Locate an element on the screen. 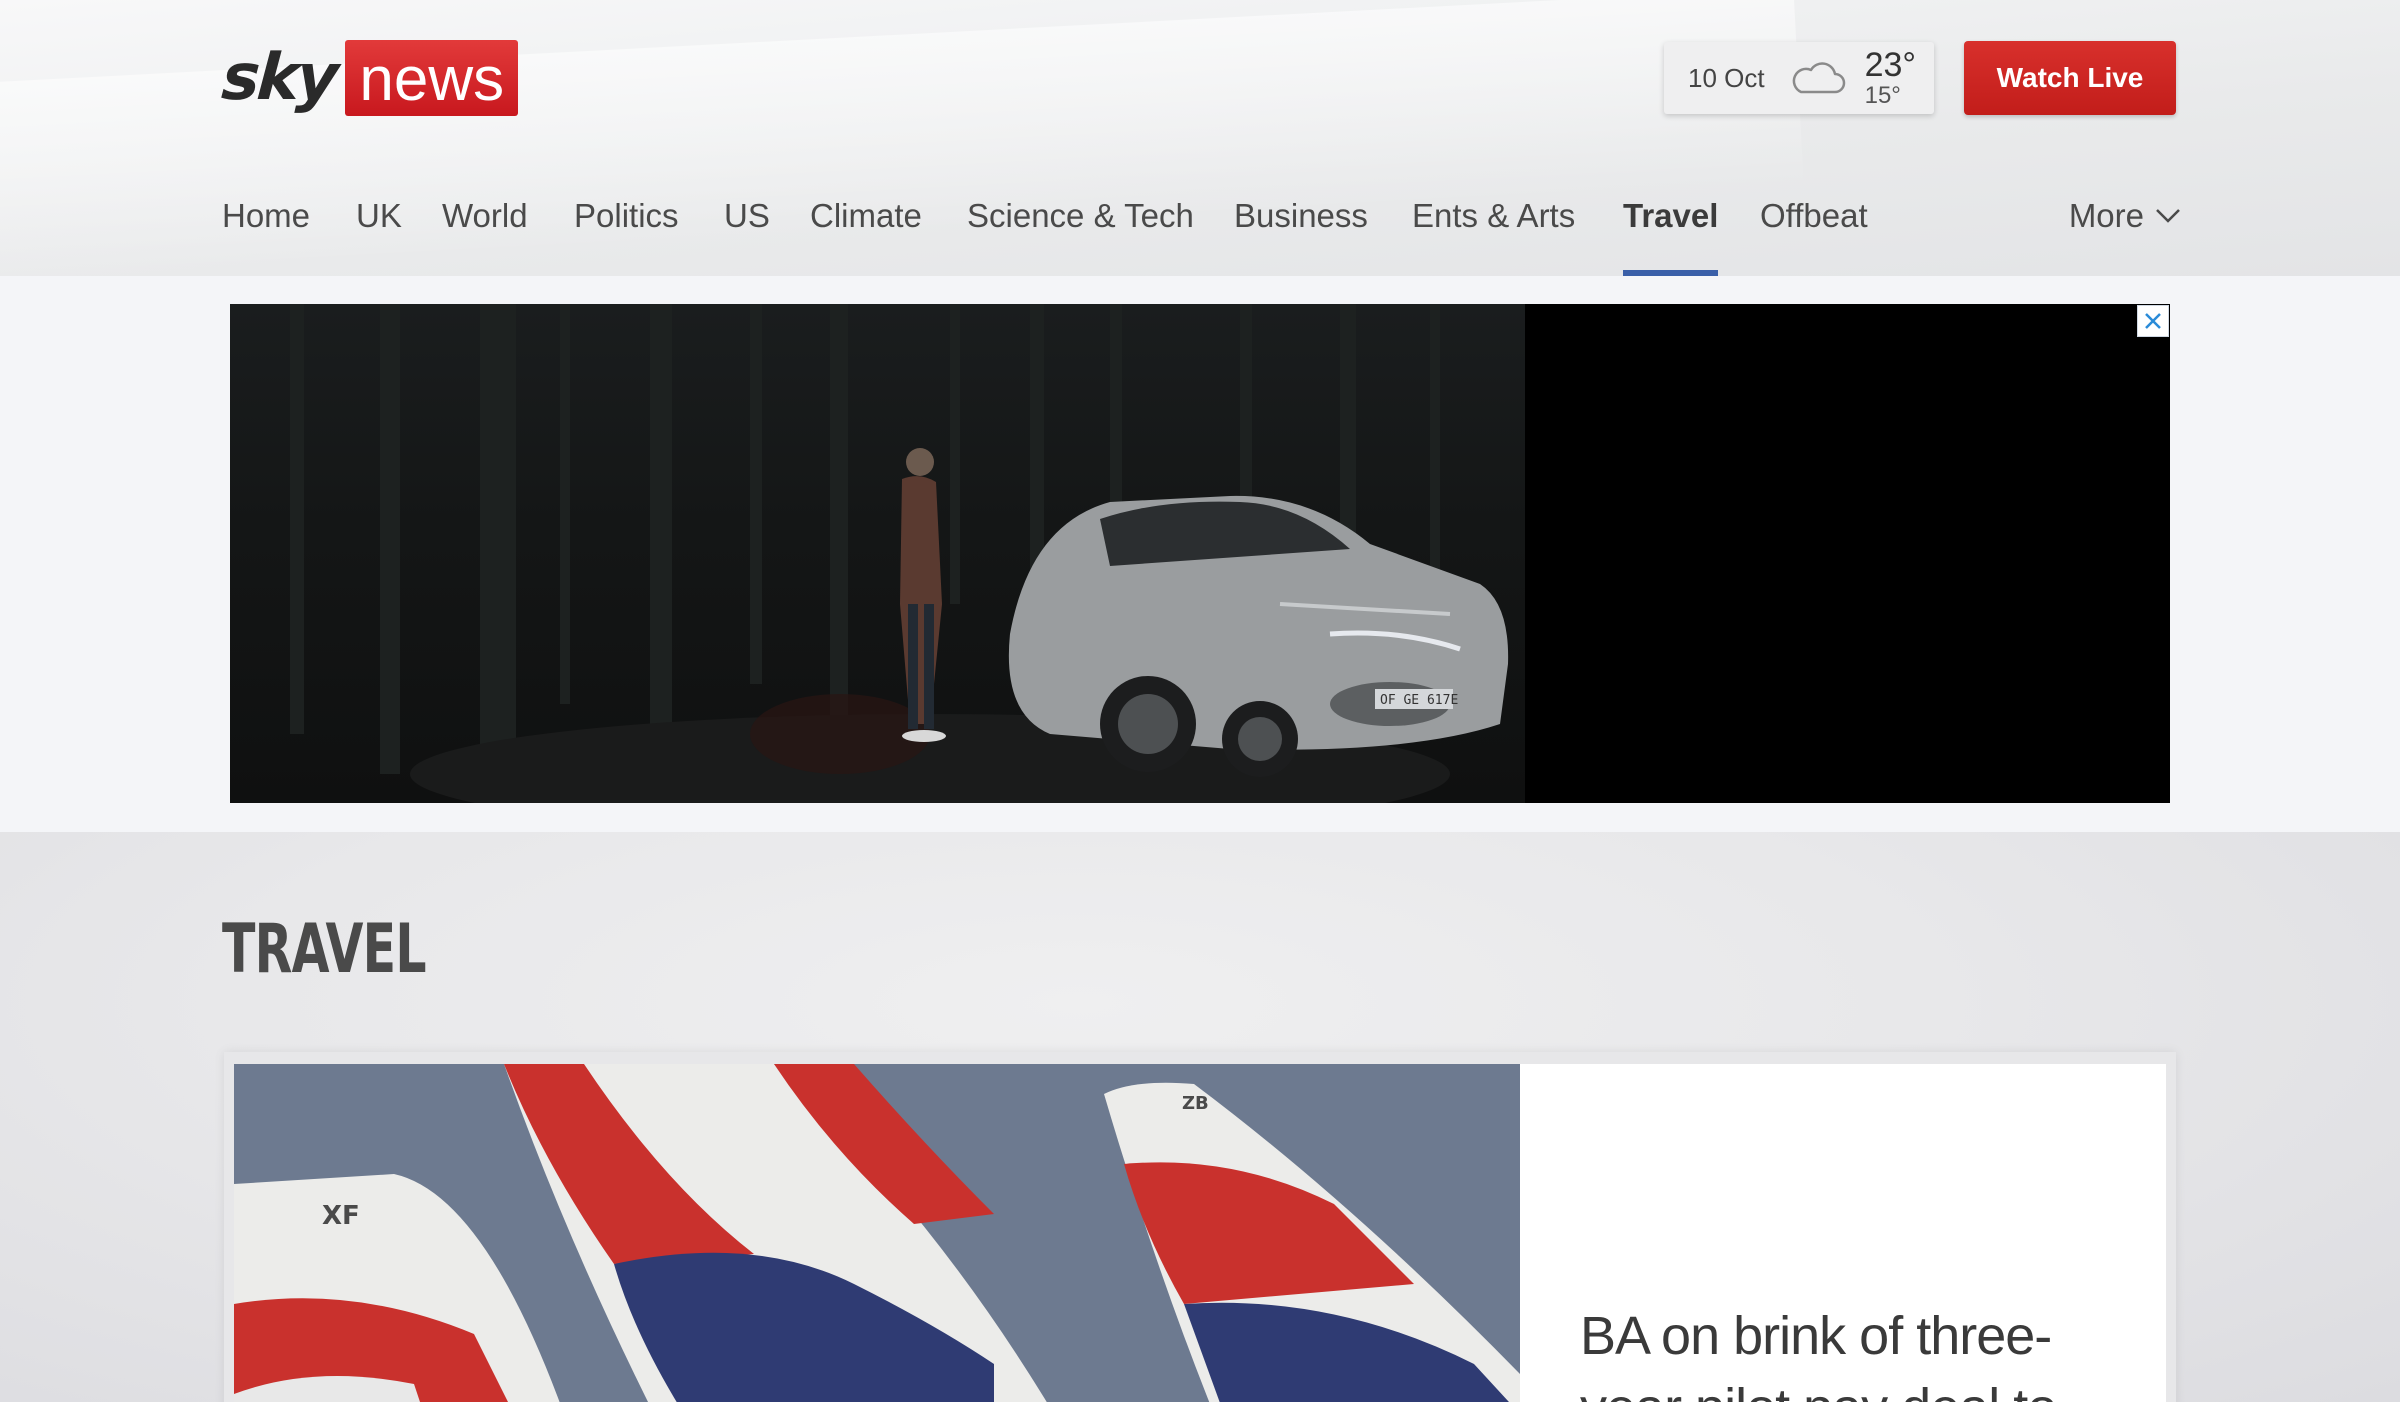  logo-news-text: news is located at coordinates (432, 78).